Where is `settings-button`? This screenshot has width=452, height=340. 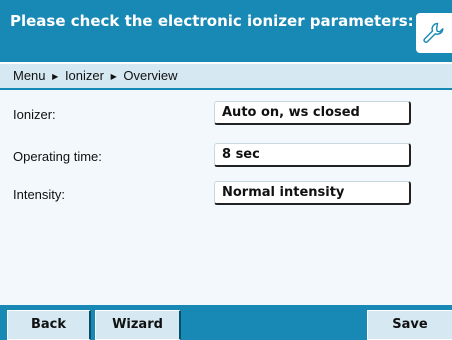
settings-button is located at coordinates (434, 33).